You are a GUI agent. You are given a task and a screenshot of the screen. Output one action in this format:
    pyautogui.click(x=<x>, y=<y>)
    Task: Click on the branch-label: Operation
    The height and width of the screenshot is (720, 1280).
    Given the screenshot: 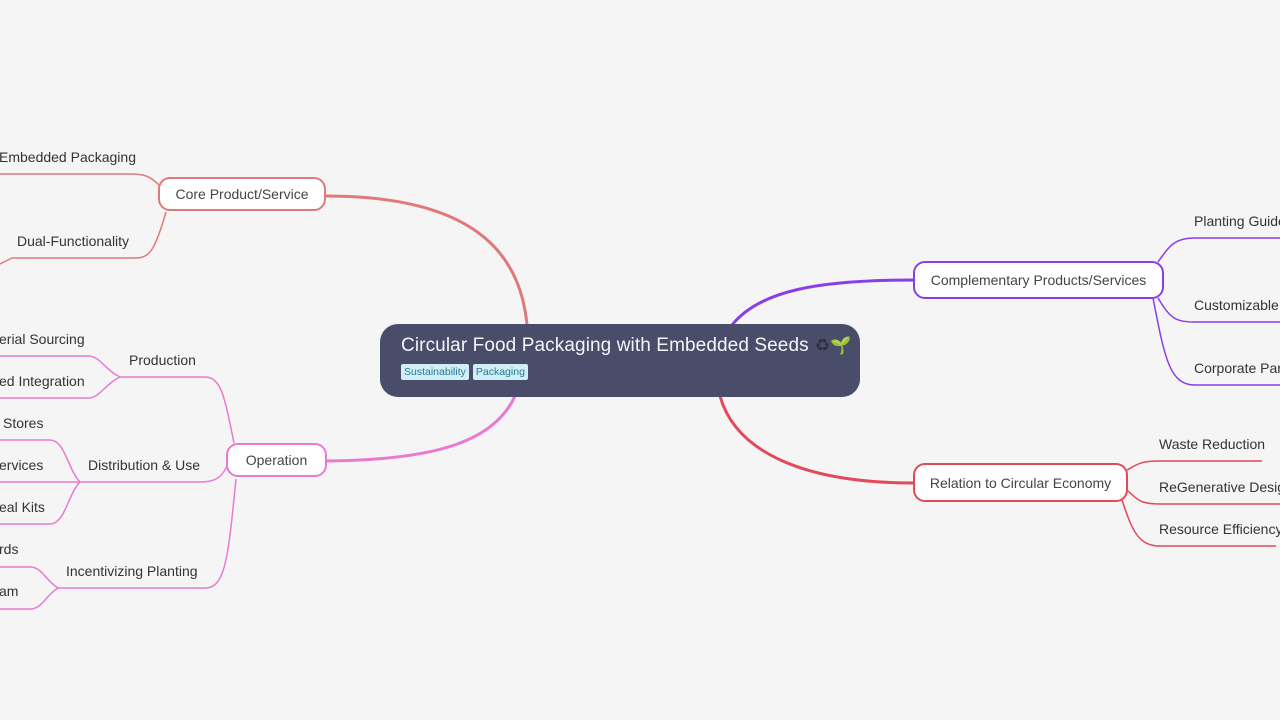 What is the action you would take?
    pyautogui.click(x=276, y=460)
    